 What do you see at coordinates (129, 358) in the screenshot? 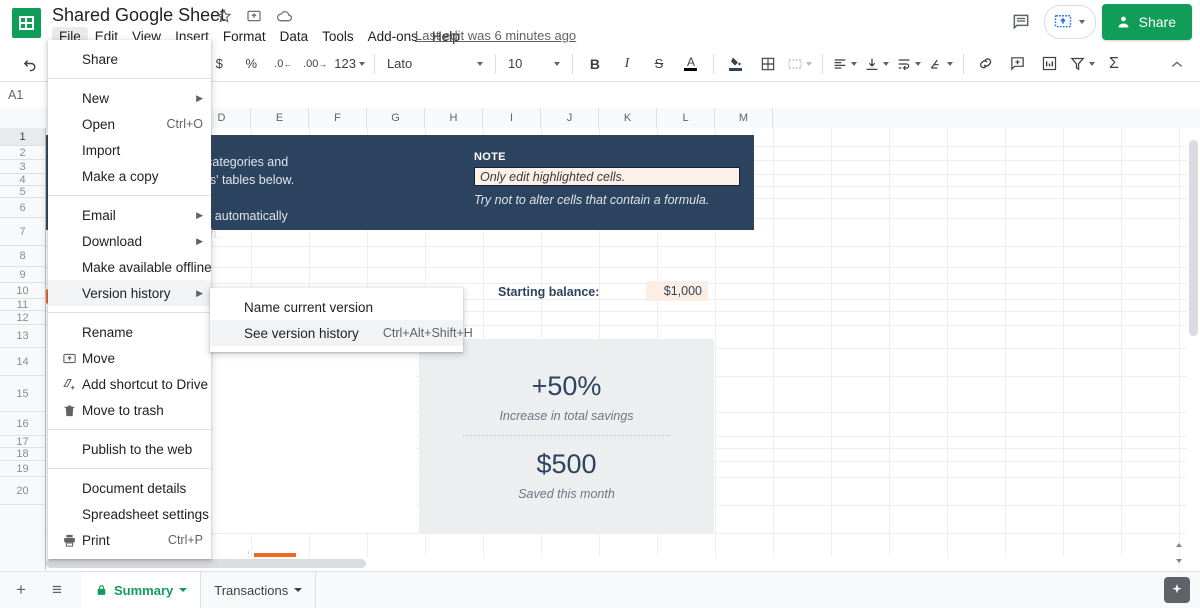
I see `file-menu-item-move: Move` at bounding box center [129, 358].